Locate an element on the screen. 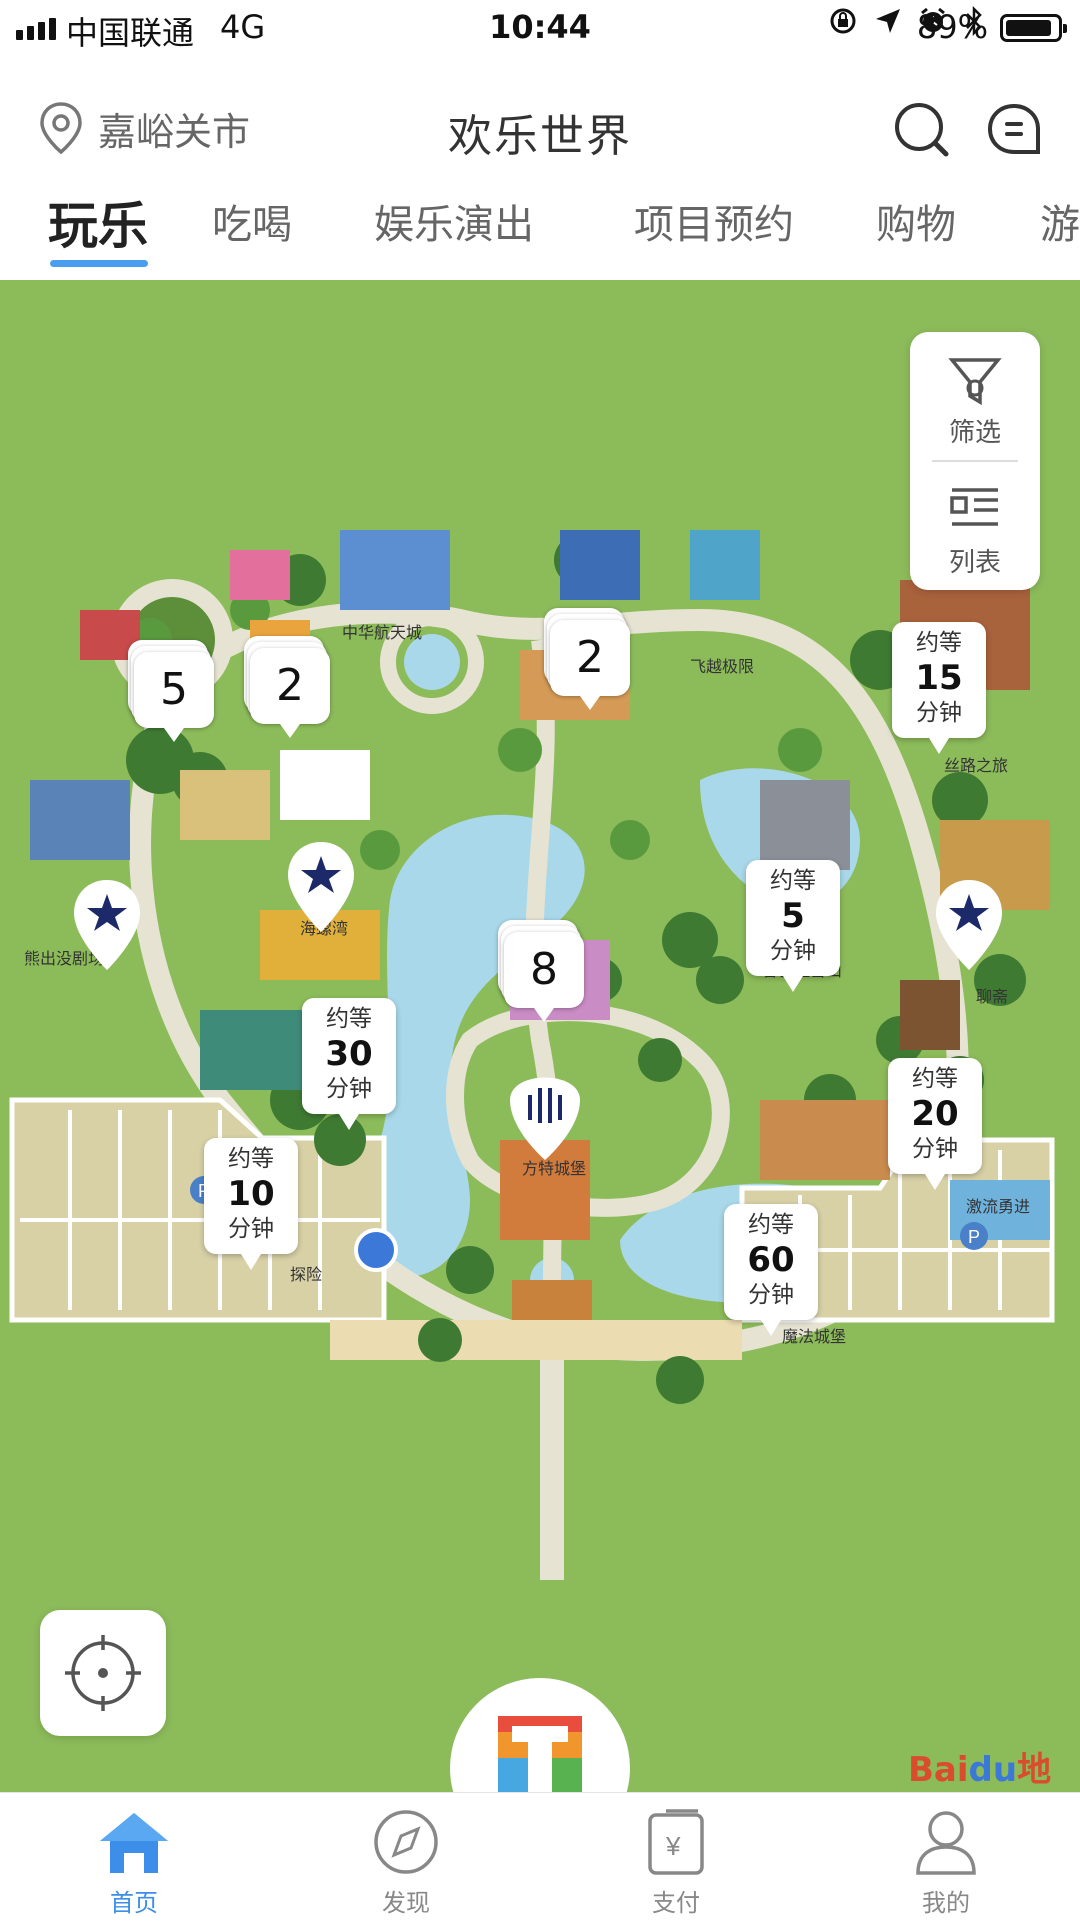  wait-time-pin: 约等 20 分钟 is located at coordinates (935, 1124).